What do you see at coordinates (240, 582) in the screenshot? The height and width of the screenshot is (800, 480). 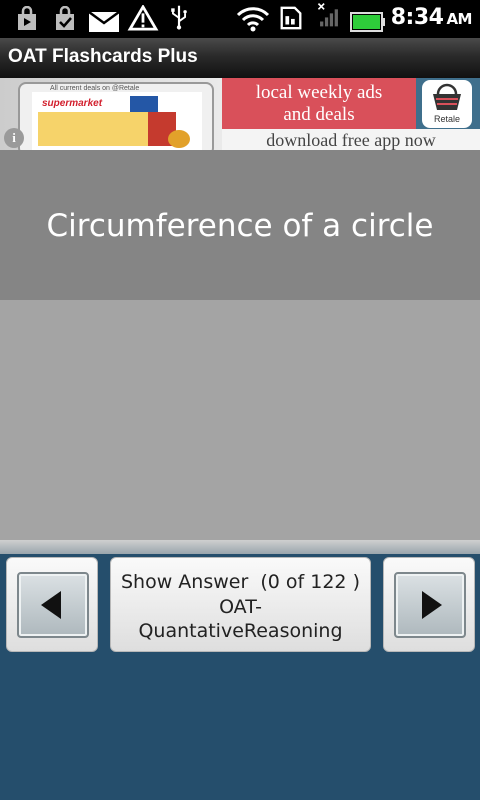 I see `show-answer-label: Show Answer (0 of 122 )` at bounding box center [240, 582].